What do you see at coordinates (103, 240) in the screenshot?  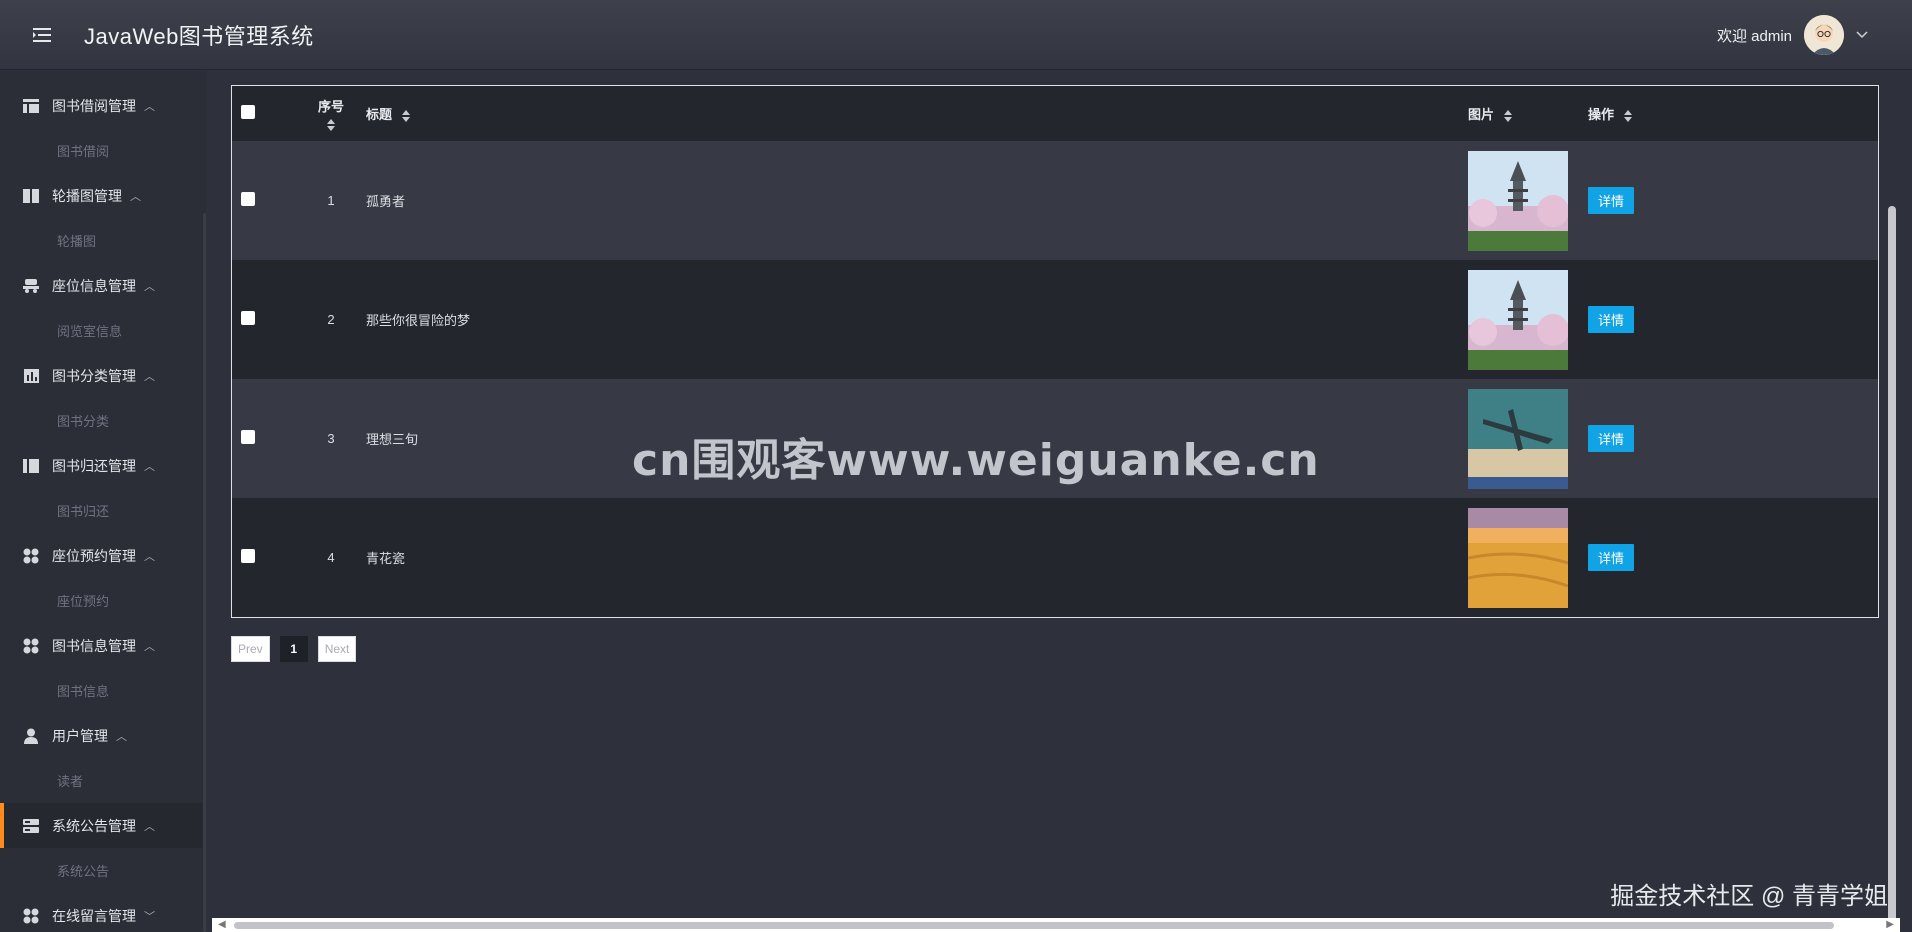 I see `sidebar-subitem-carousel: 轮播图` at bounding box center [103, 240].